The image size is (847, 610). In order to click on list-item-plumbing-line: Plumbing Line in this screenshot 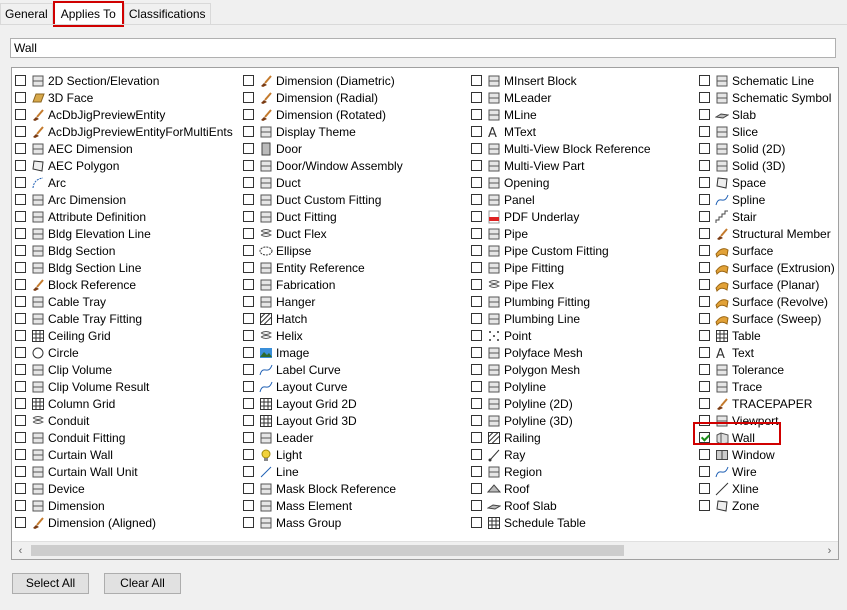, I will do `click(561, 318)`.